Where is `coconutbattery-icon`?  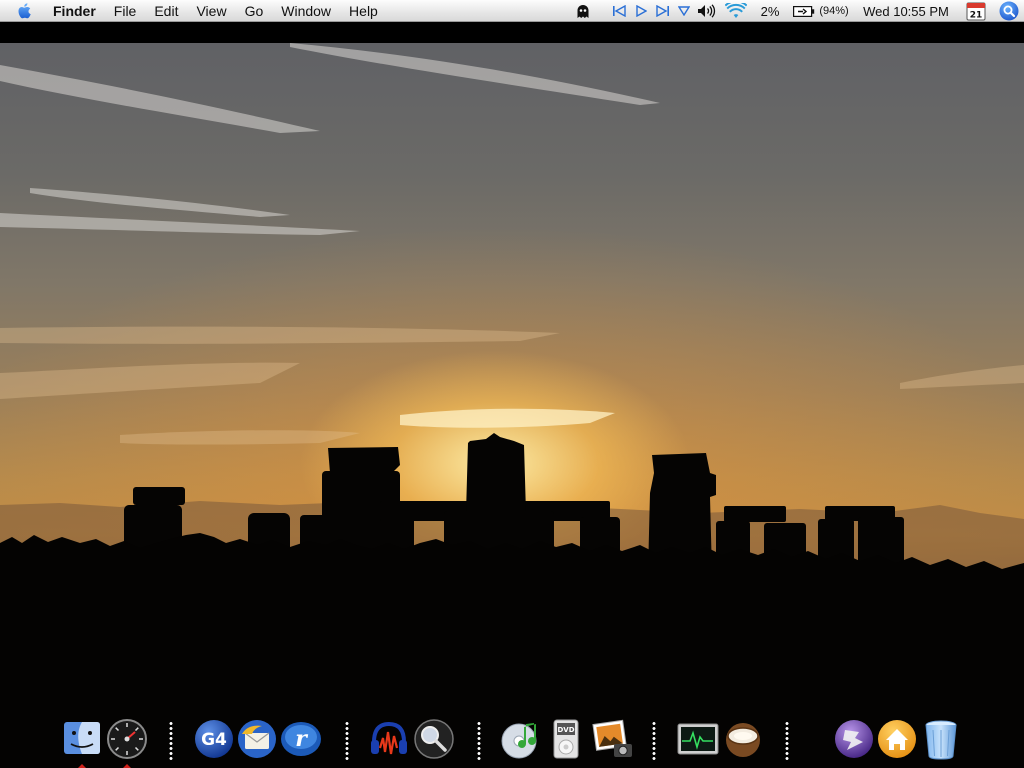
coconutbattery-icon is located at coordinates (743, 740).